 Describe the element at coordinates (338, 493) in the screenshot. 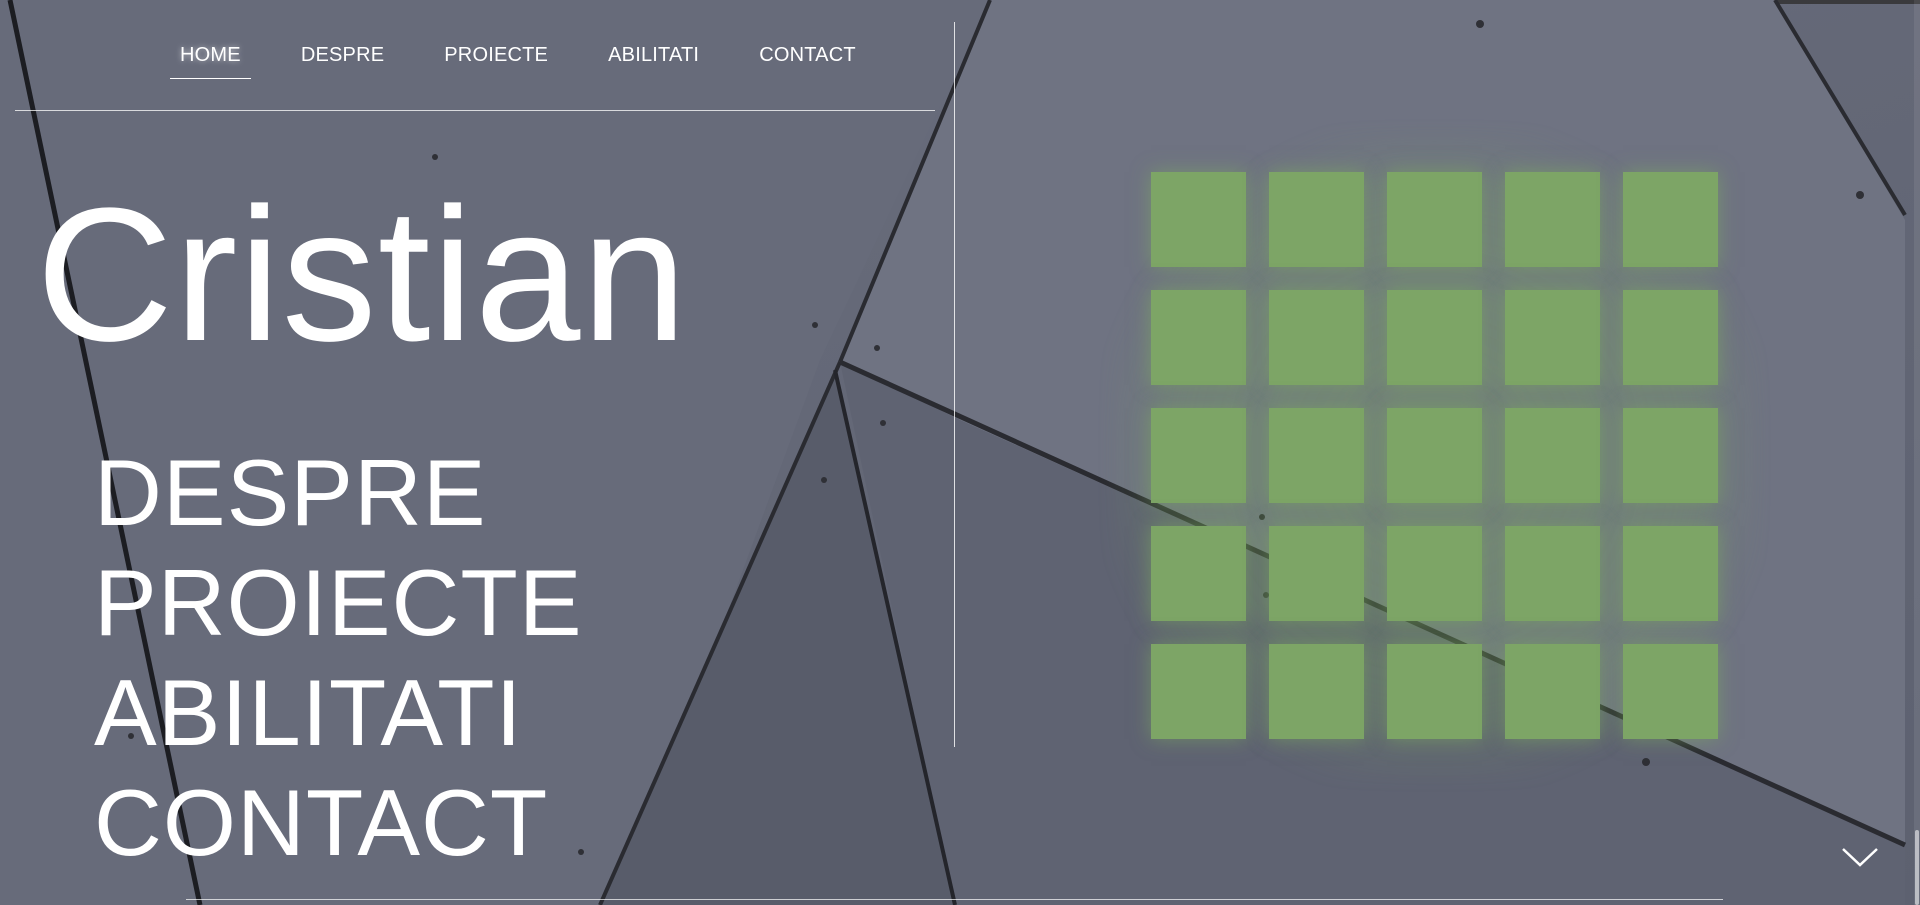

I see `hero-menu-despre: DESPRE` at that location.